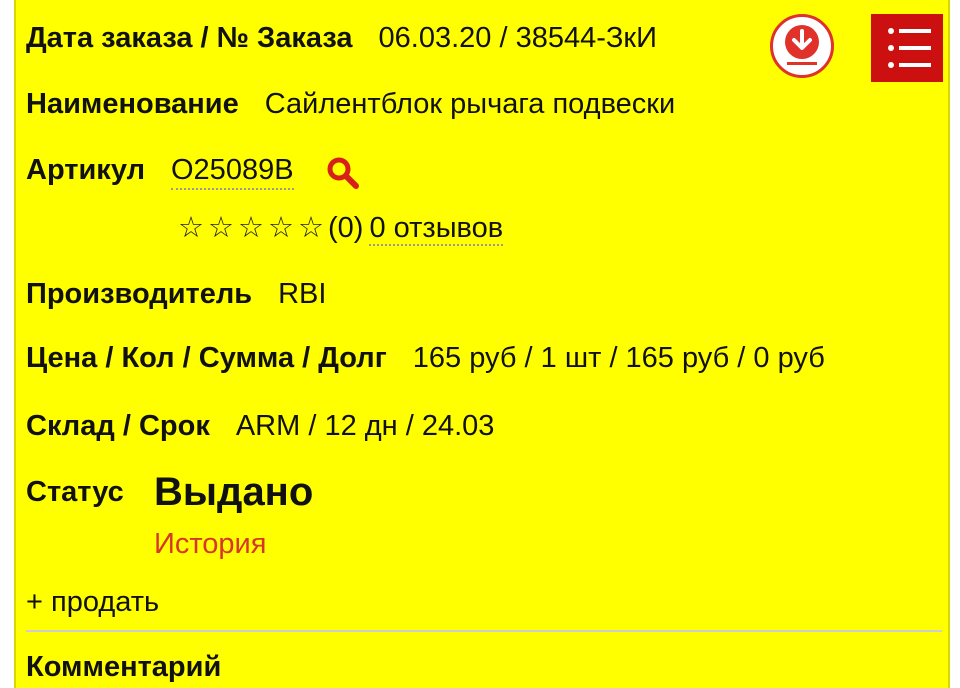 The height and width of the screenshot is (688, 960). What do you see at coordinates (365, 426) in the screenshot?
I see `warehouse-value: ARM / 12 дн / 24.03` at bounding box center [365, 426].